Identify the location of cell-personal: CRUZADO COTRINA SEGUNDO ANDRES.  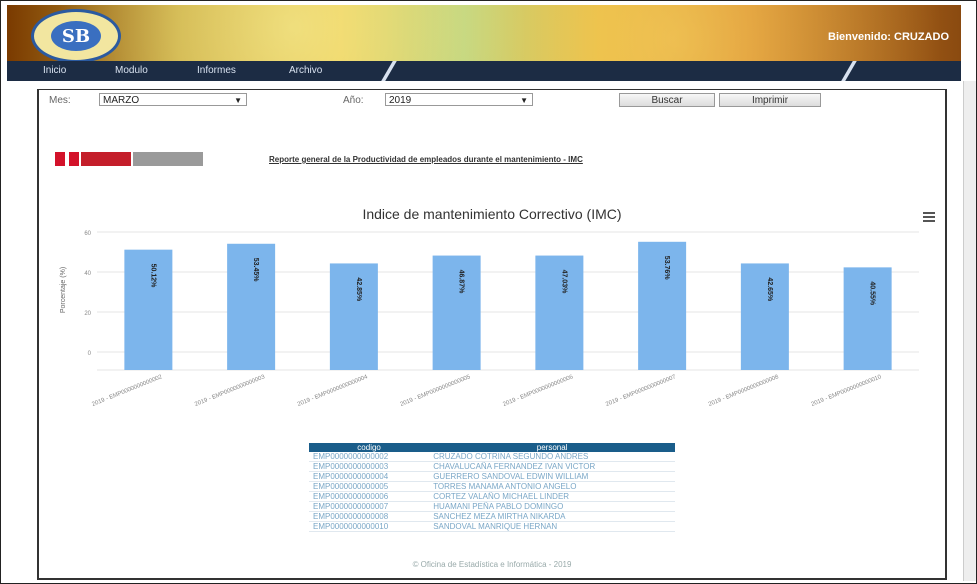
(552, 457).